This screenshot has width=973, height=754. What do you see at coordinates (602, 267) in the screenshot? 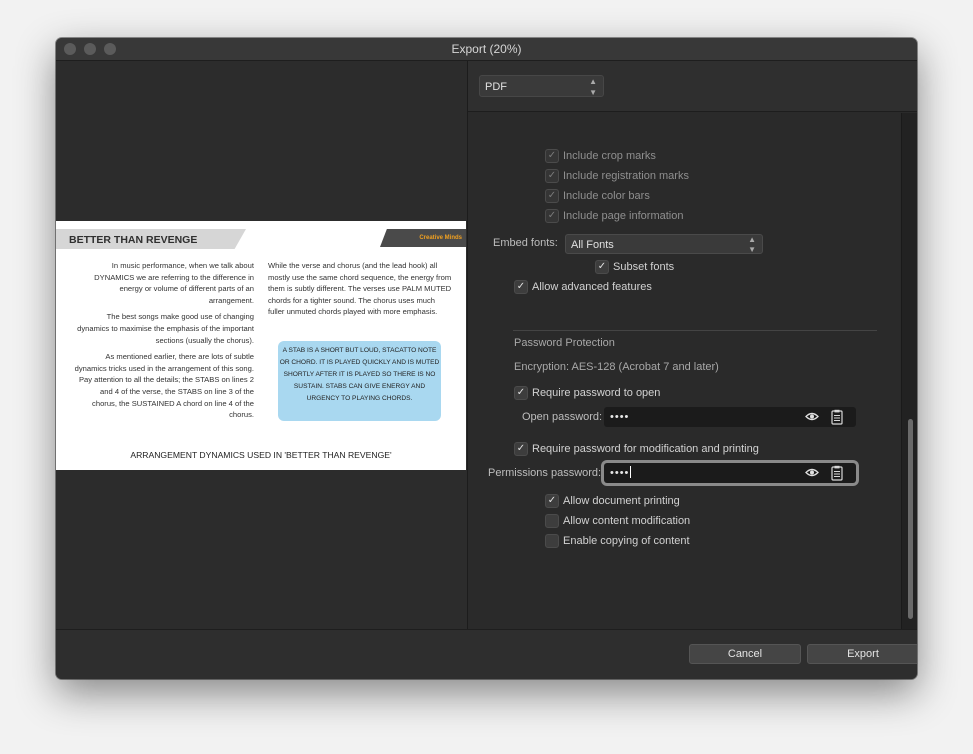
I see `subset-fonts-checkbox: ✓` at bounding box center [602, 267].